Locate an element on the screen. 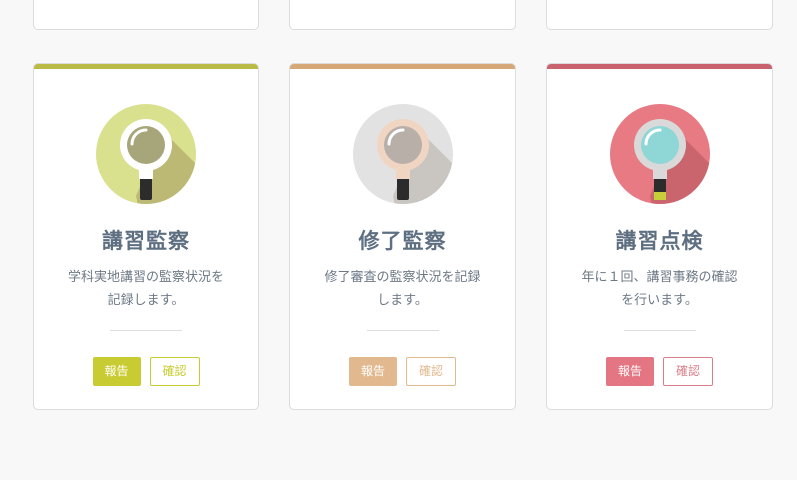 The width and height of the screenshot is (797, 480). card-title: 講習点検 is located at coordinates (659, 241).